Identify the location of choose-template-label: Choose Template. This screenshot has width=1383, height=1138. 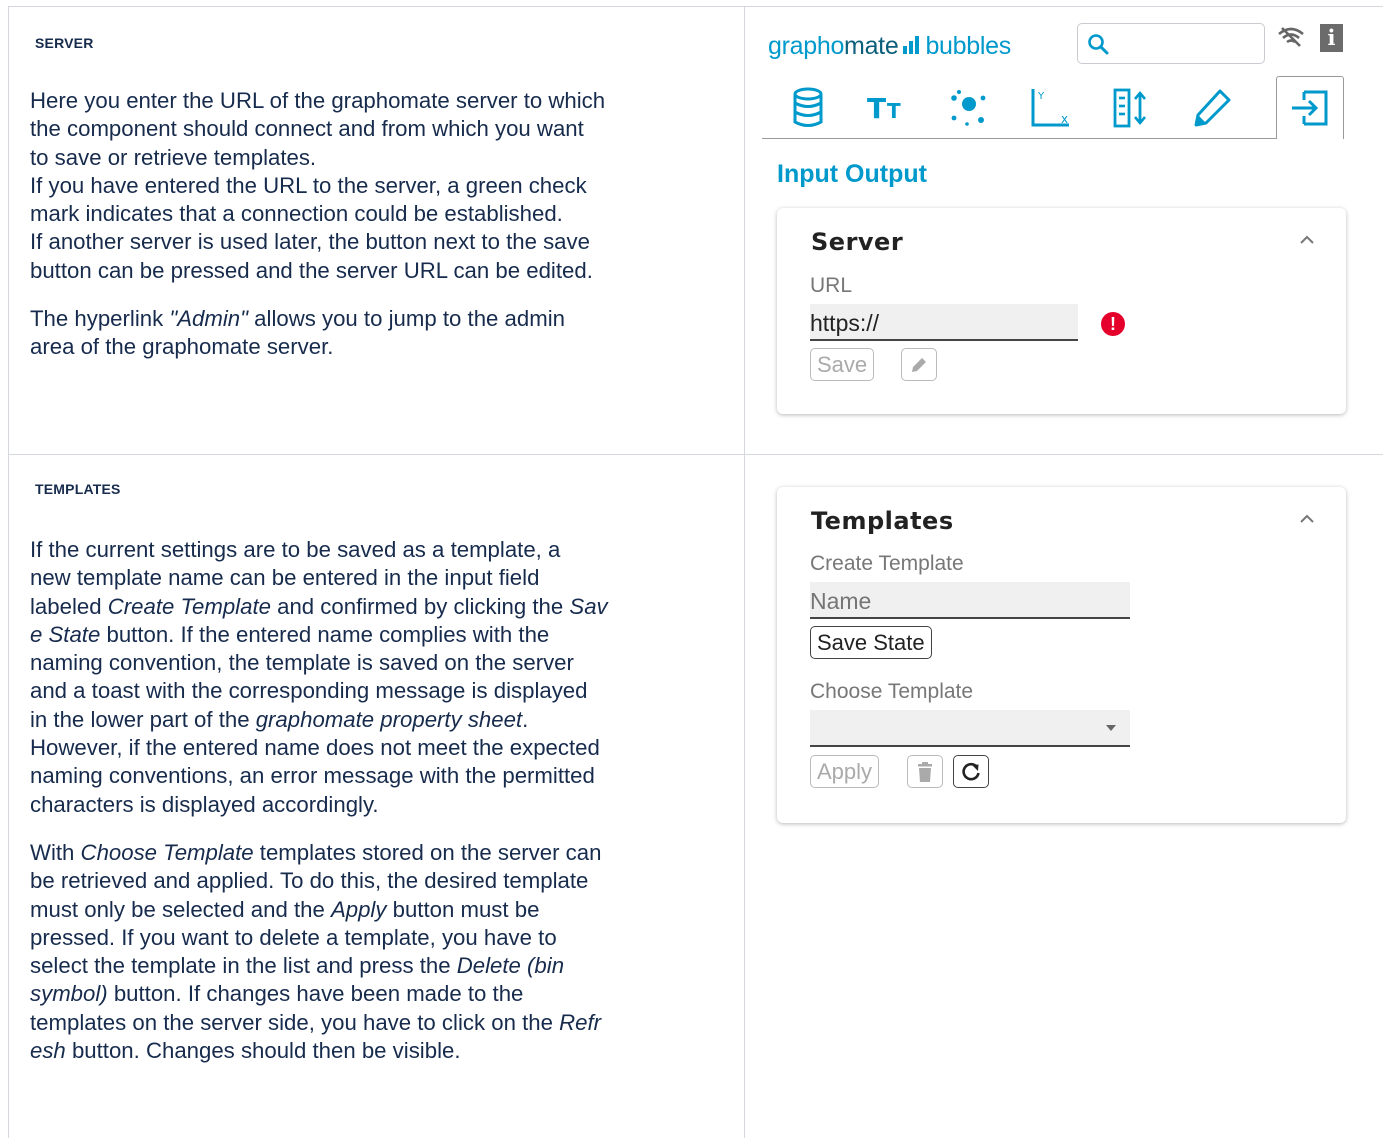
(892, 691).